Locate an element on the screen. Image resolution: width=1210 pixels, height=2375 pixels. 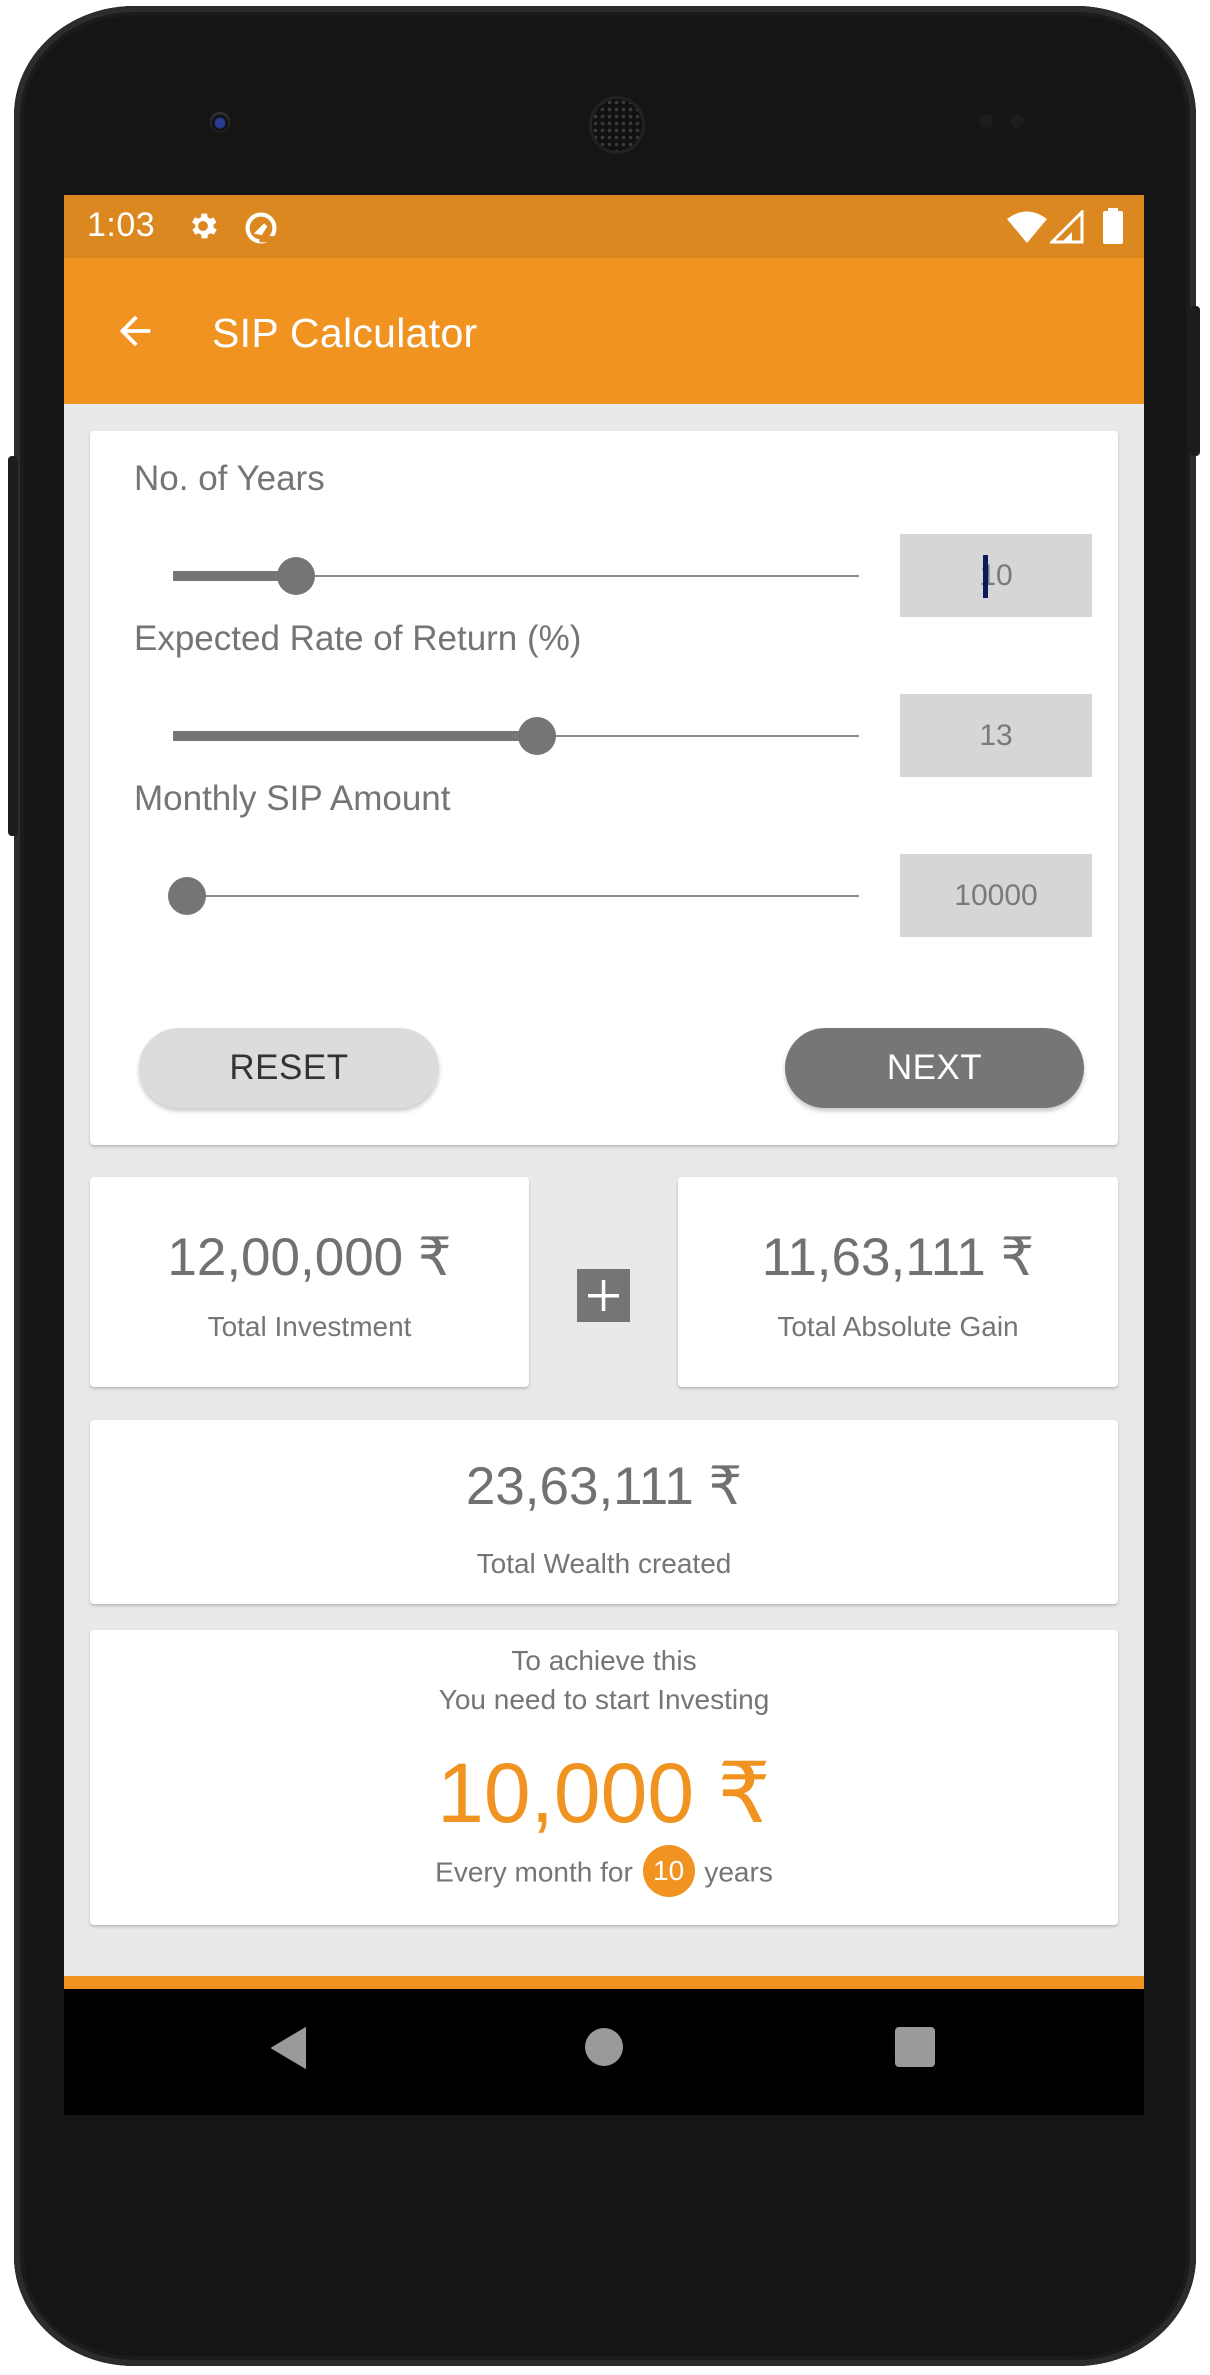
next-button: NEXT is located at coordinates (934, 1068).